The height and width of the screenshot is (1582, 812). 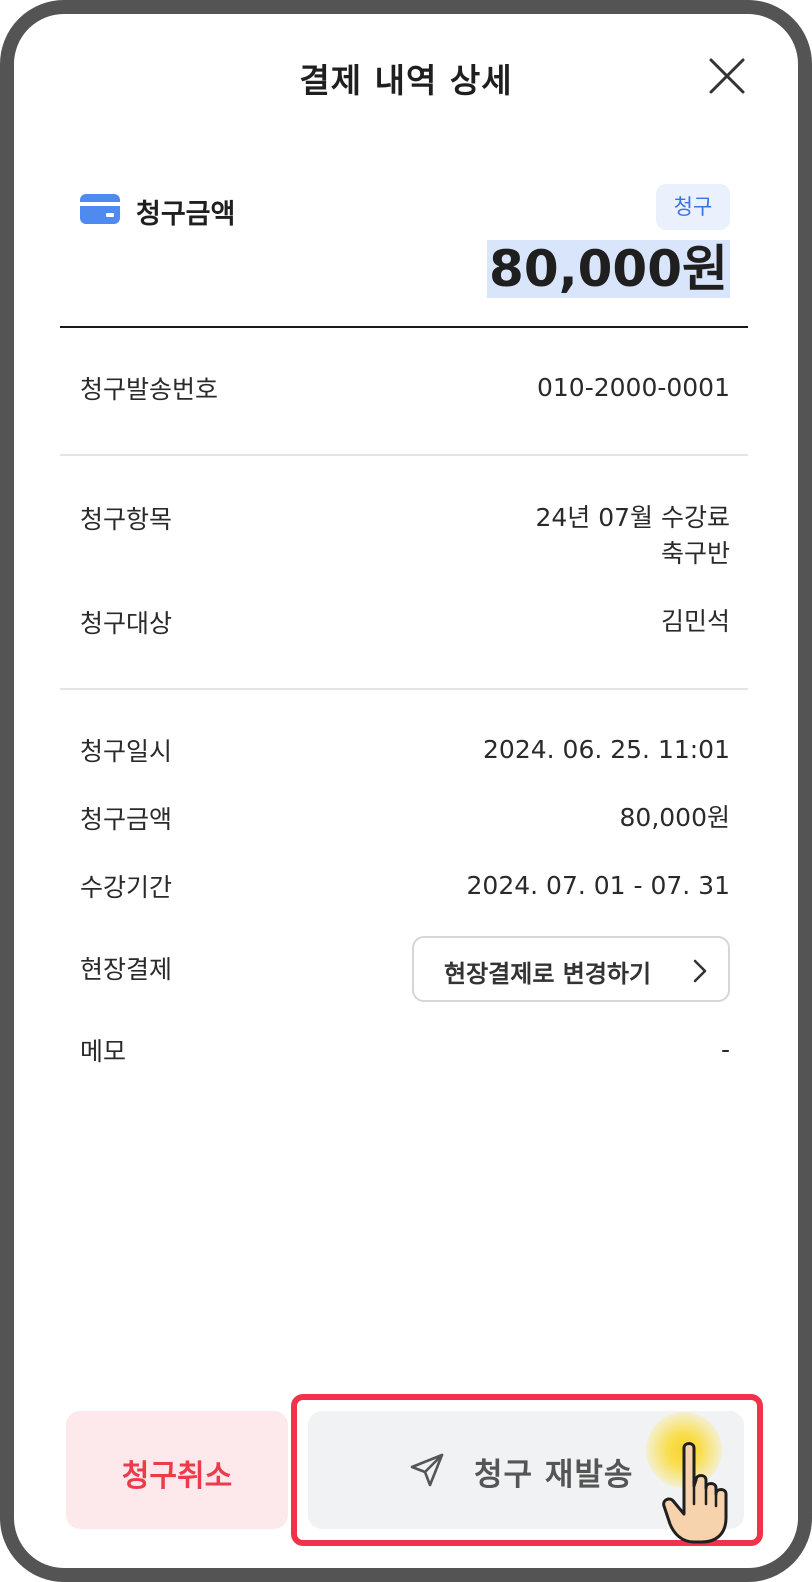 I want to click on close-icon, so click(x=727, y=76).